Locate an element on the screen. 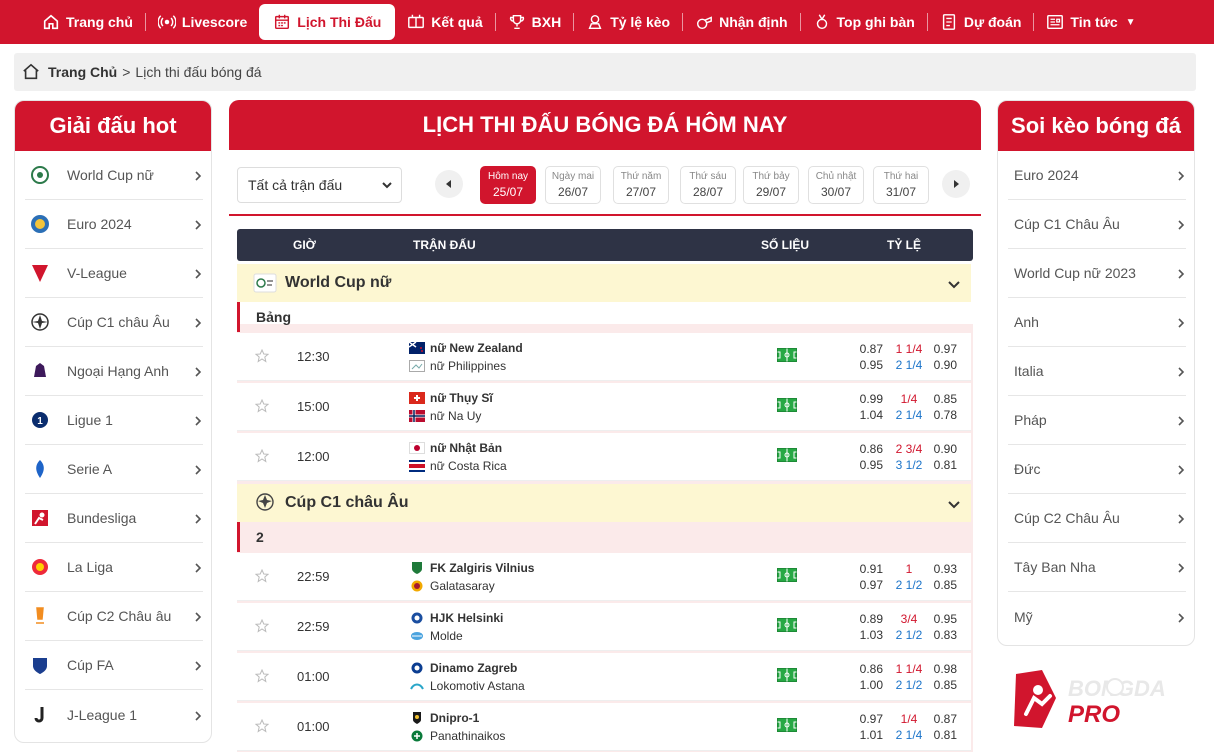 Image resolution: width=1214 pixels, height=752 pixels. date-tab: Chủ nhật 30/07 is located at coordinates (836, 185).